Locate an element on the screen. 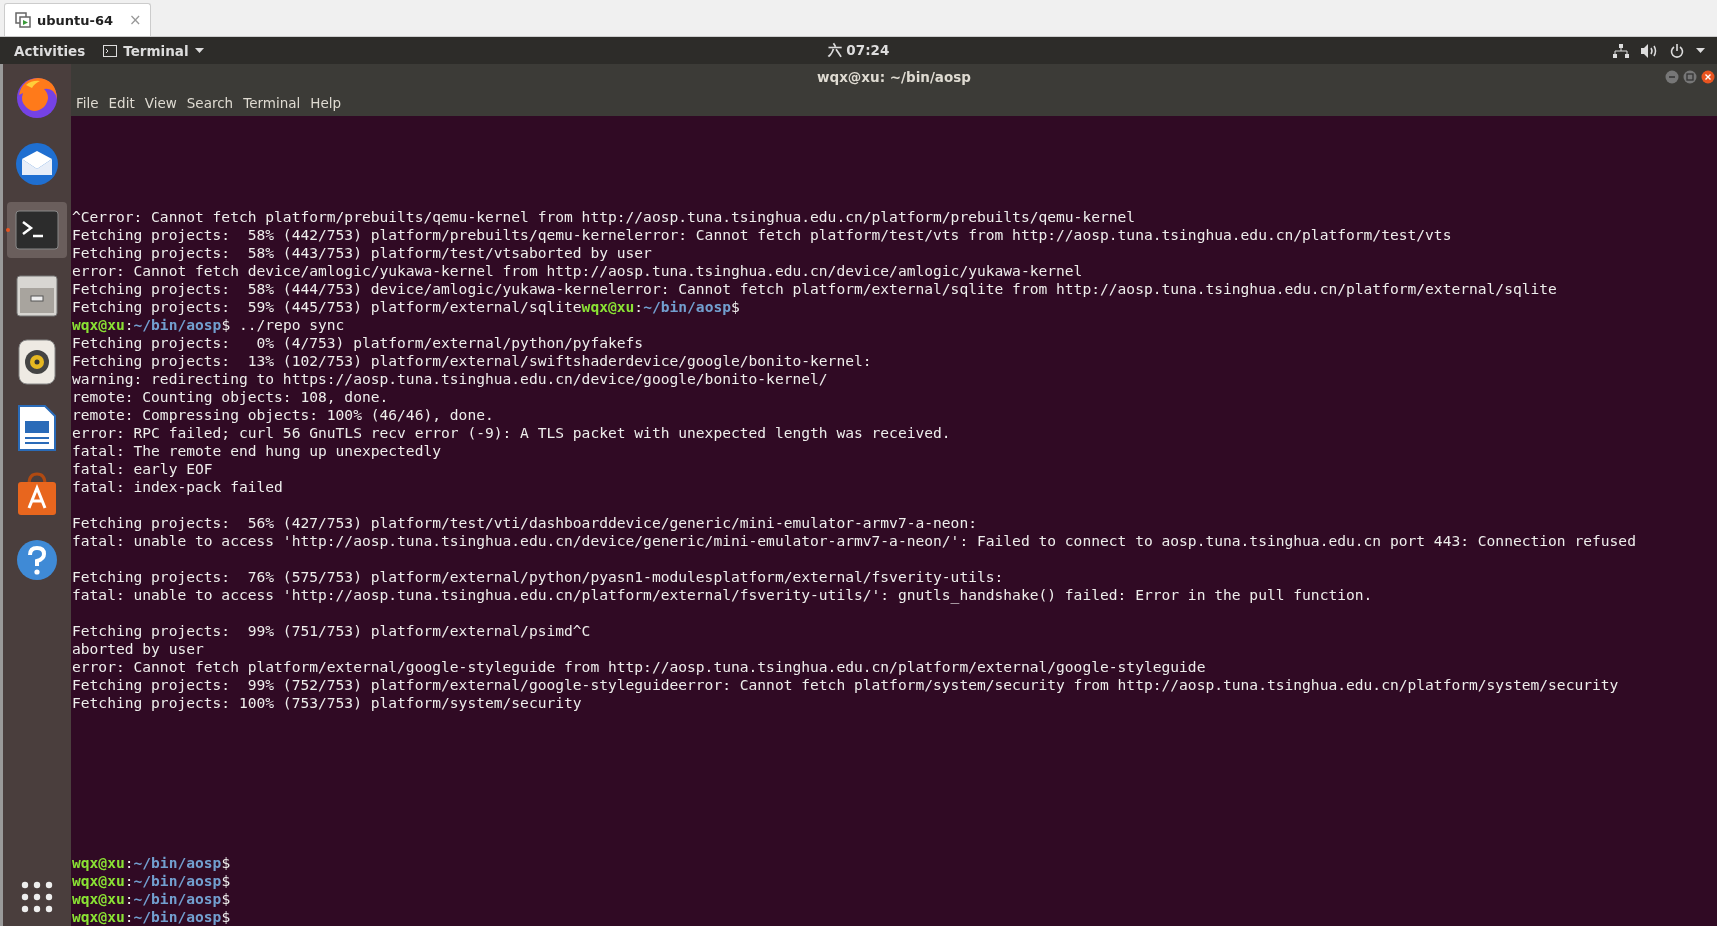 This screenshot has height=926, width=1717. volume-icon is located at coordinates (1649, 50).